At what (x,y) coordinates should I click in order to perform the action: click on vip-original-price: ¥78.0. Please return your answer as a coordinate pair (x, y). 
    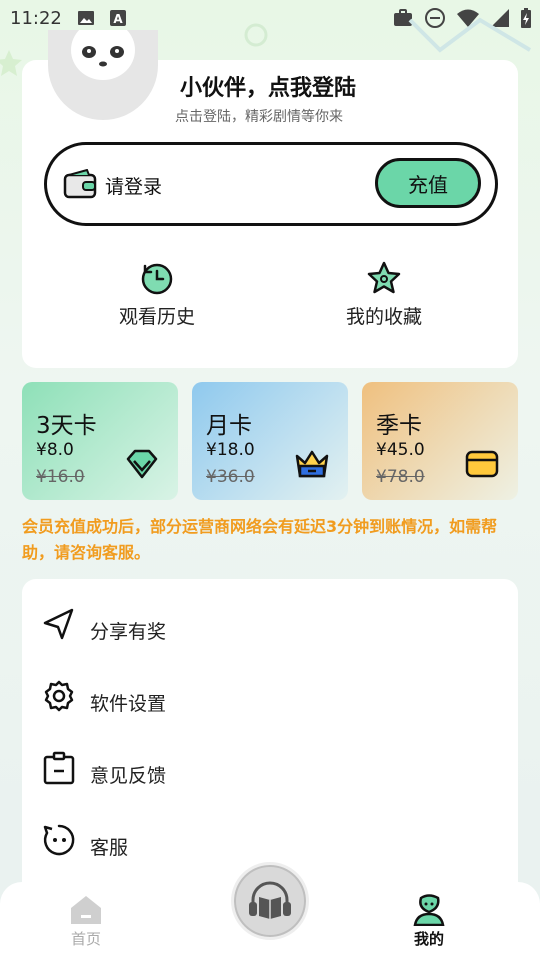
    Looking at the image, I should click on (400, 477).